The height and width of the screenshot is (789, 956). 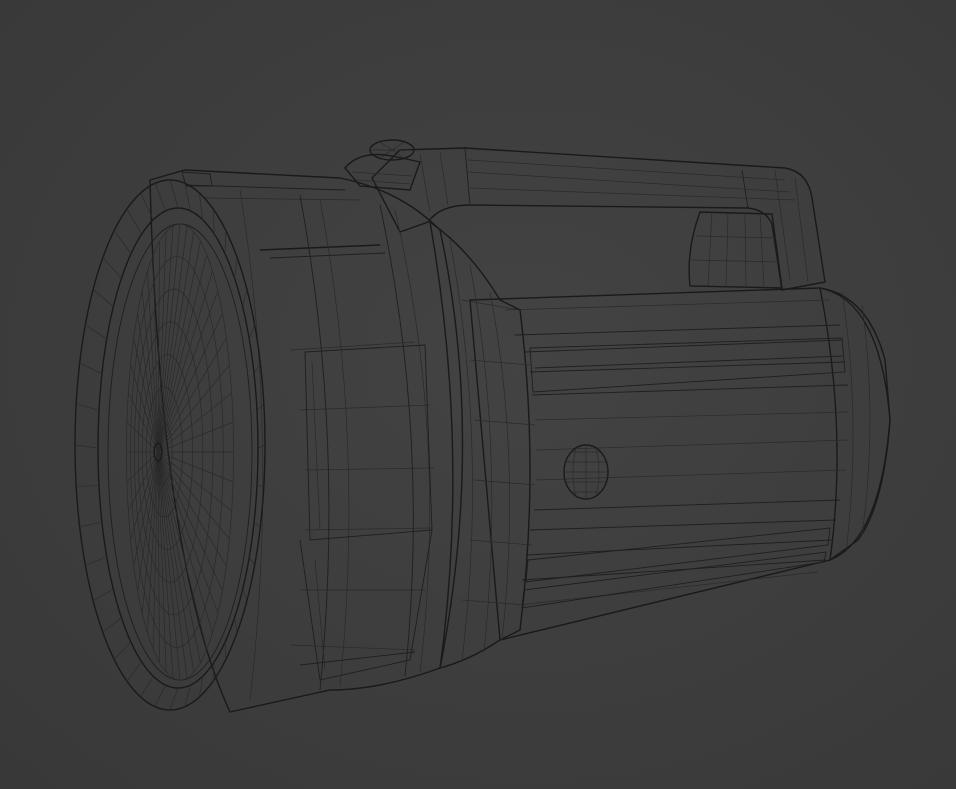 I want to click on handle, so click(x=585, y=215).